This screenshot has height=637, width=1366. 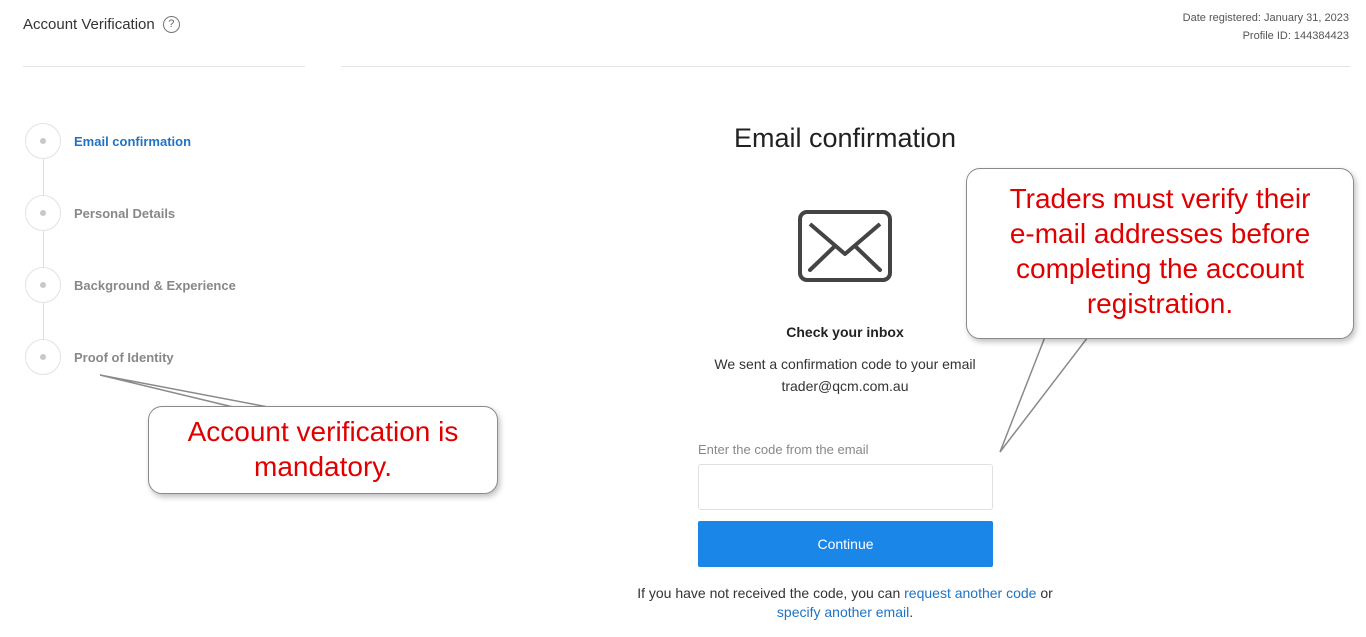 What do you see at coordinates (323, 450) in the screenshot?
I see `callout-mandatory: Account verification is mandatory.` at bounding box center [323, 450].